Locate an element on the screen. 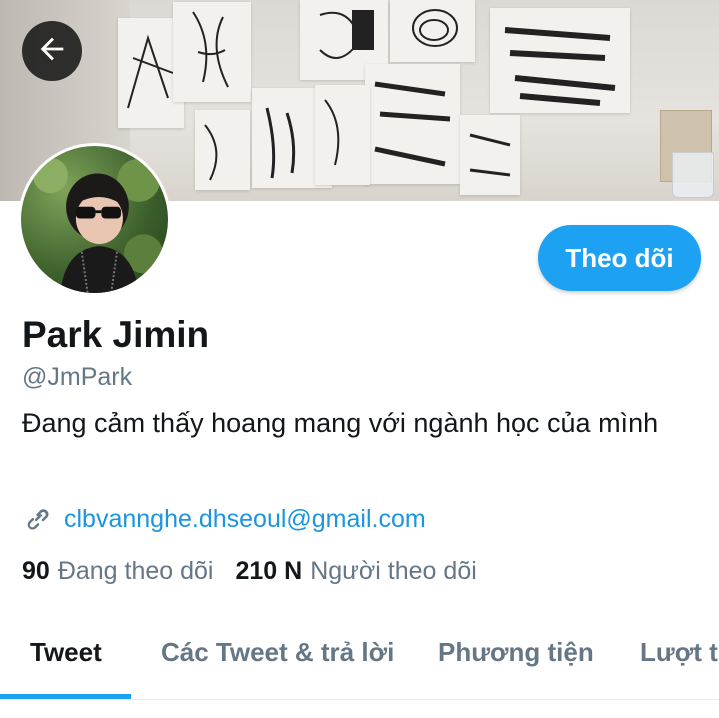  profile-link: clbvannghe.dhseoul@gmail.com is located at coordinates (245, 519).